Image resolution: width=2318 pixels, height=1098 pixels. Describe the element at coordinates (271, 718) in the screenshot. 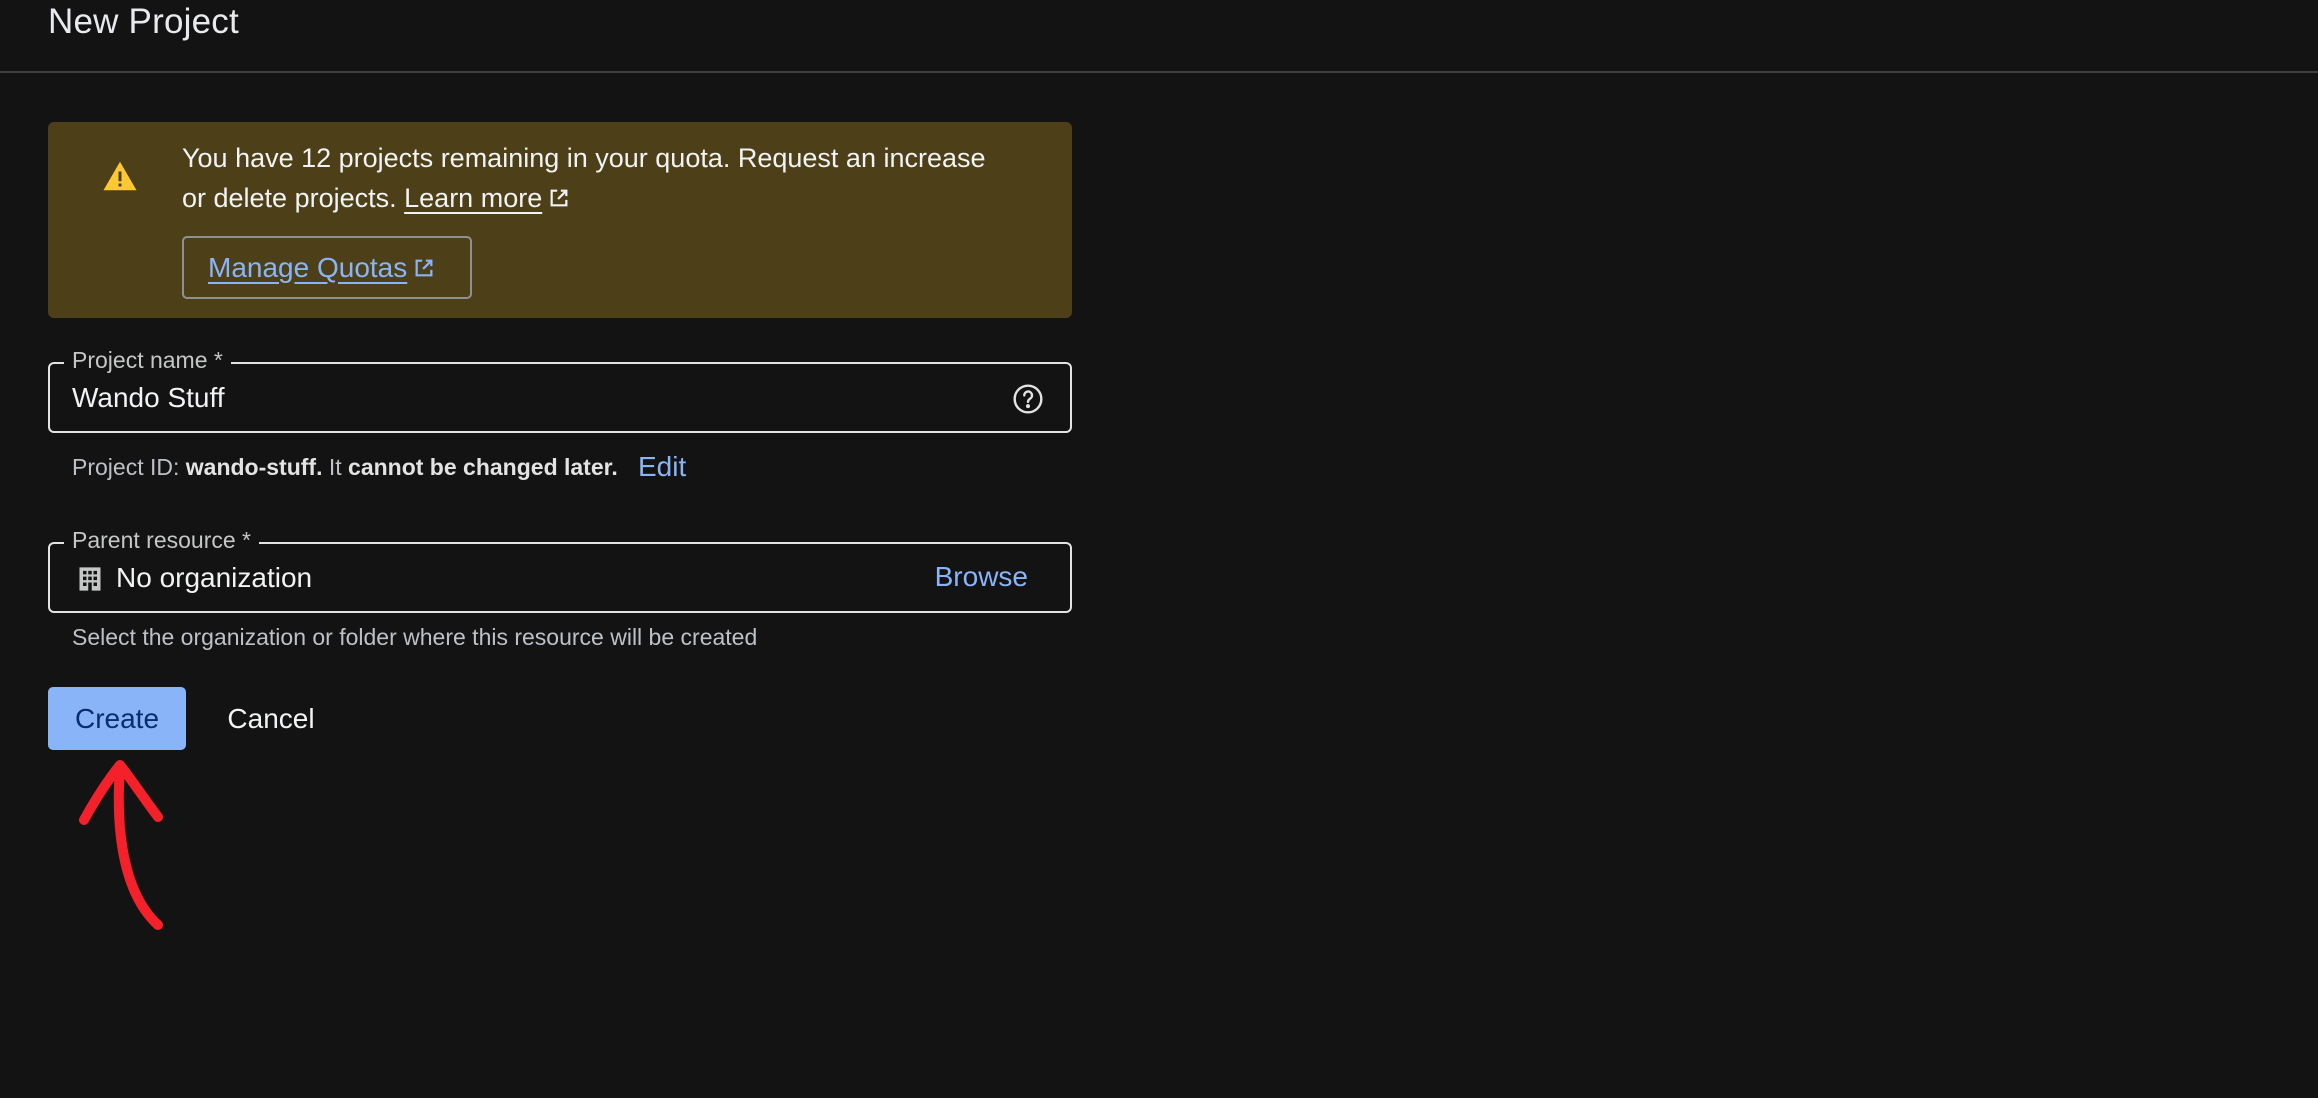

I see `cancel-button: Cancel` at that location.